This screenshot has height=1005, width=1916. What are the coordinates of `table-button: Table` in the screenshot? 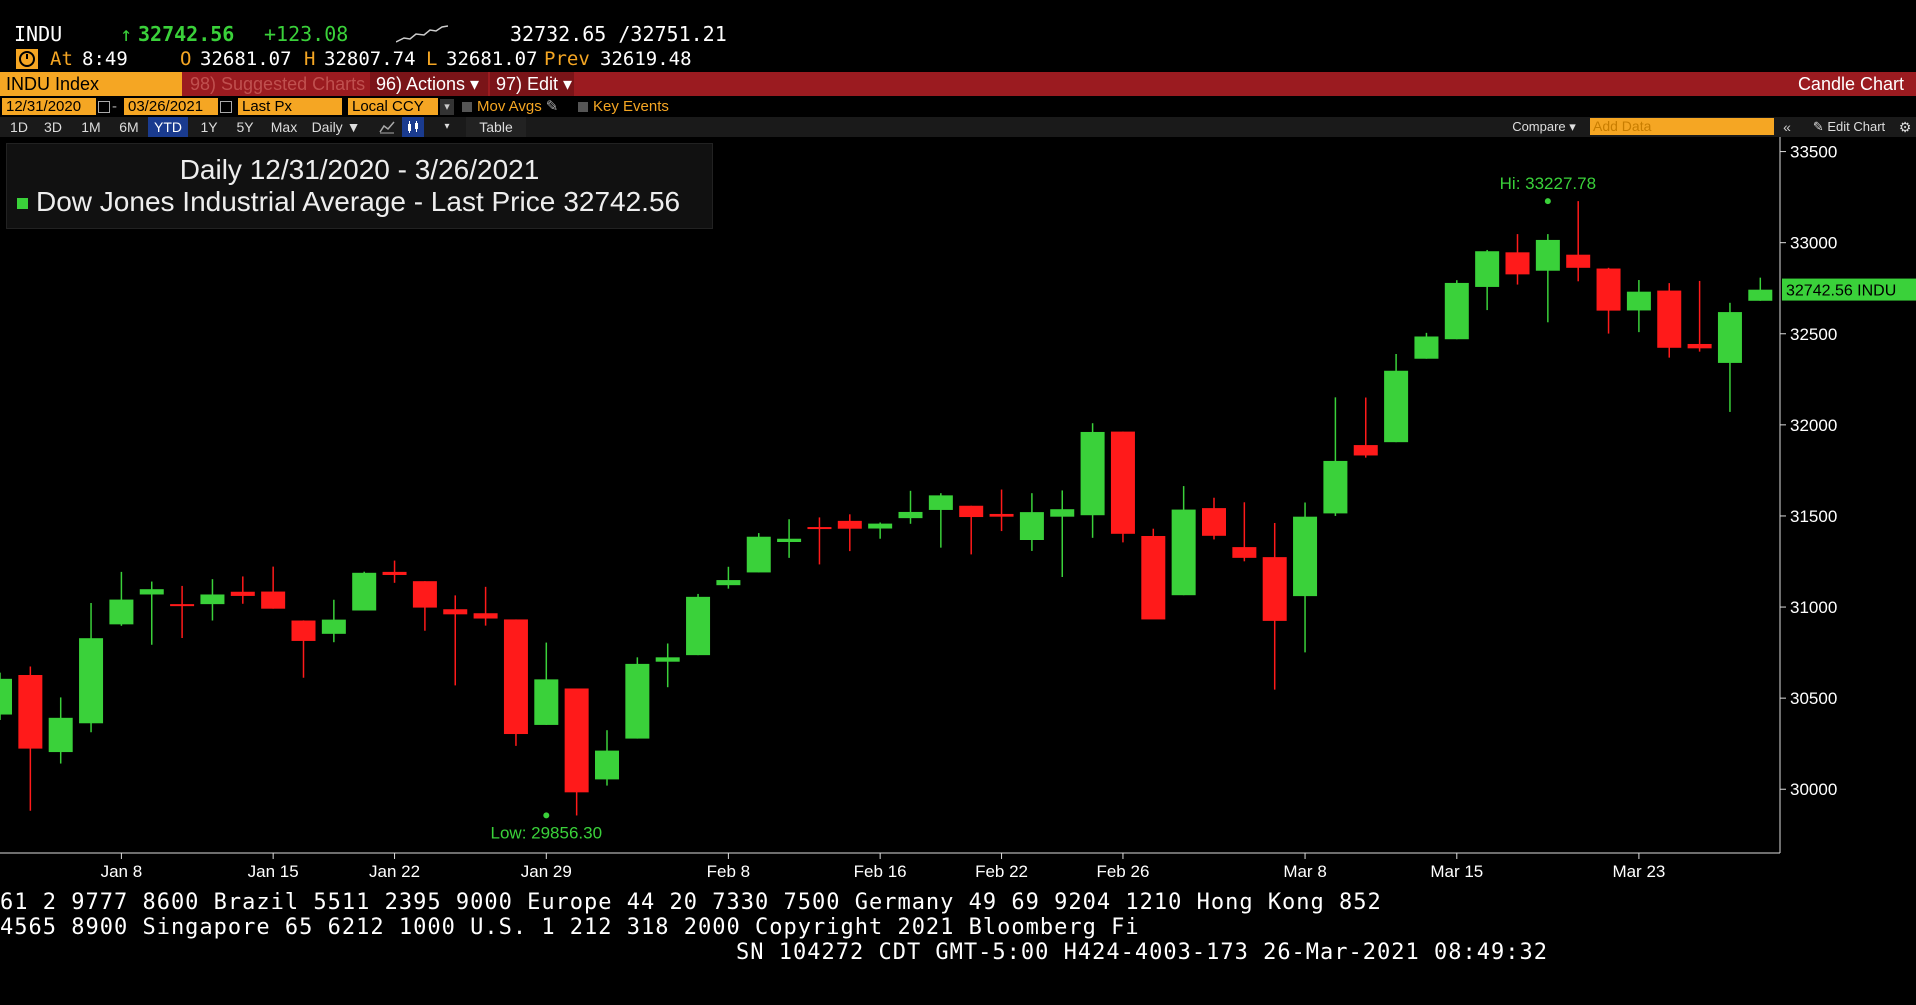 It's located at (496, 127).